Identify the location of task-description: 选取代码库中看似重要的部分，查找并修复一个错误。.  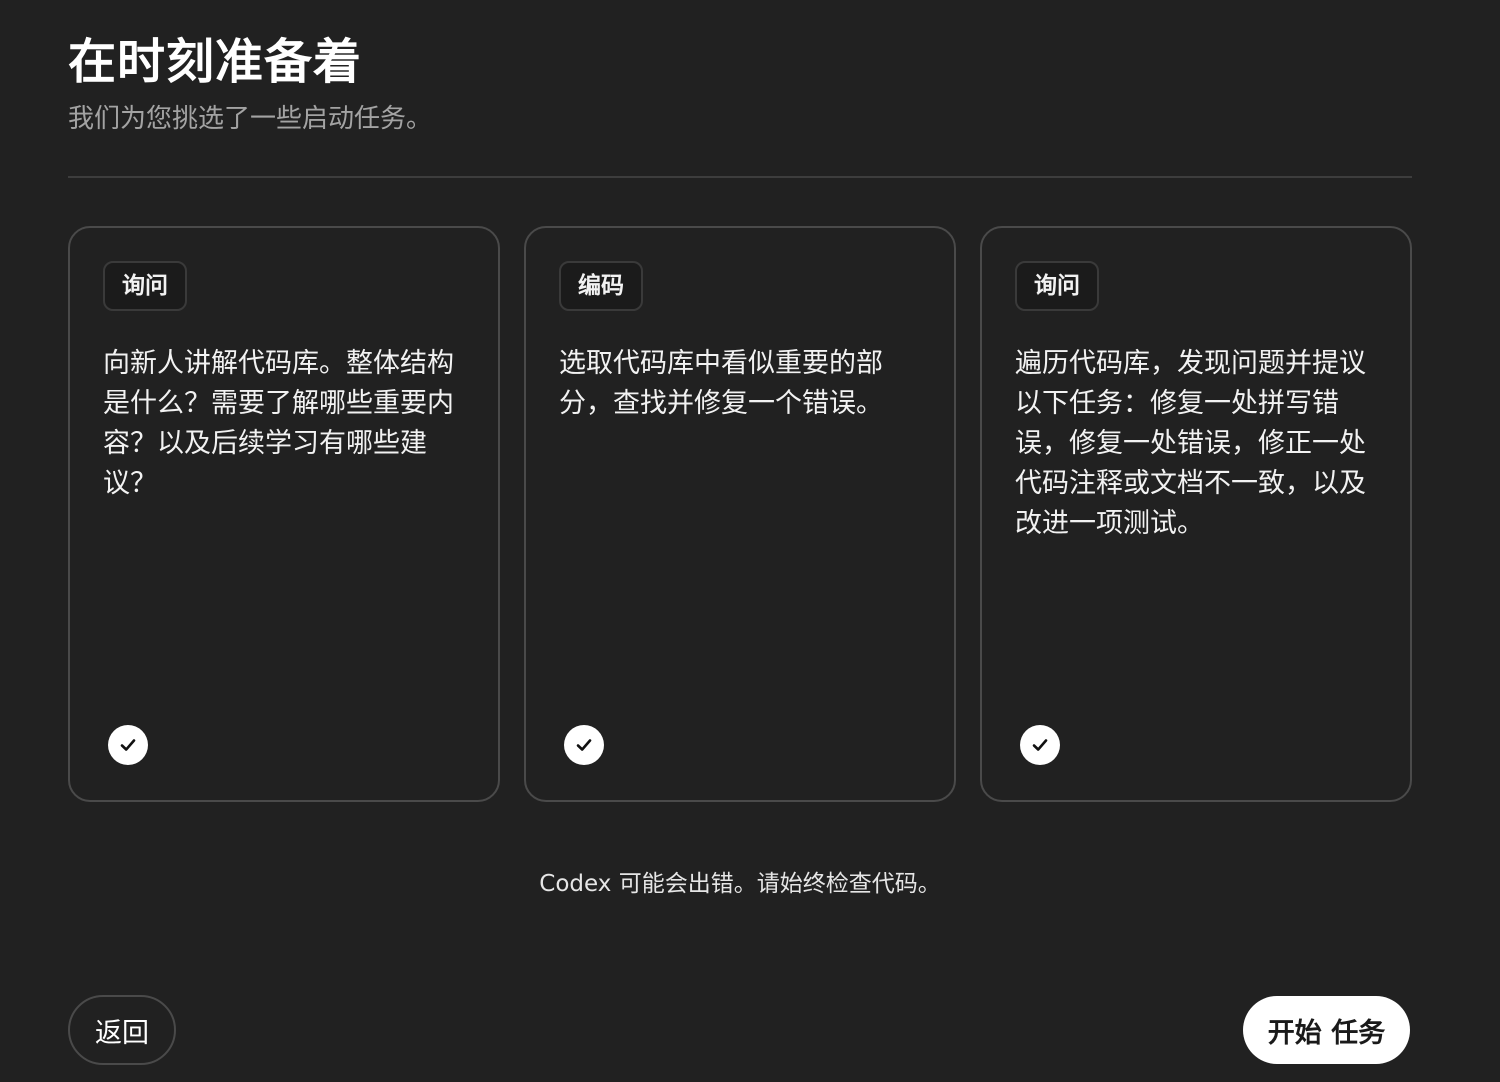
(721, 383).